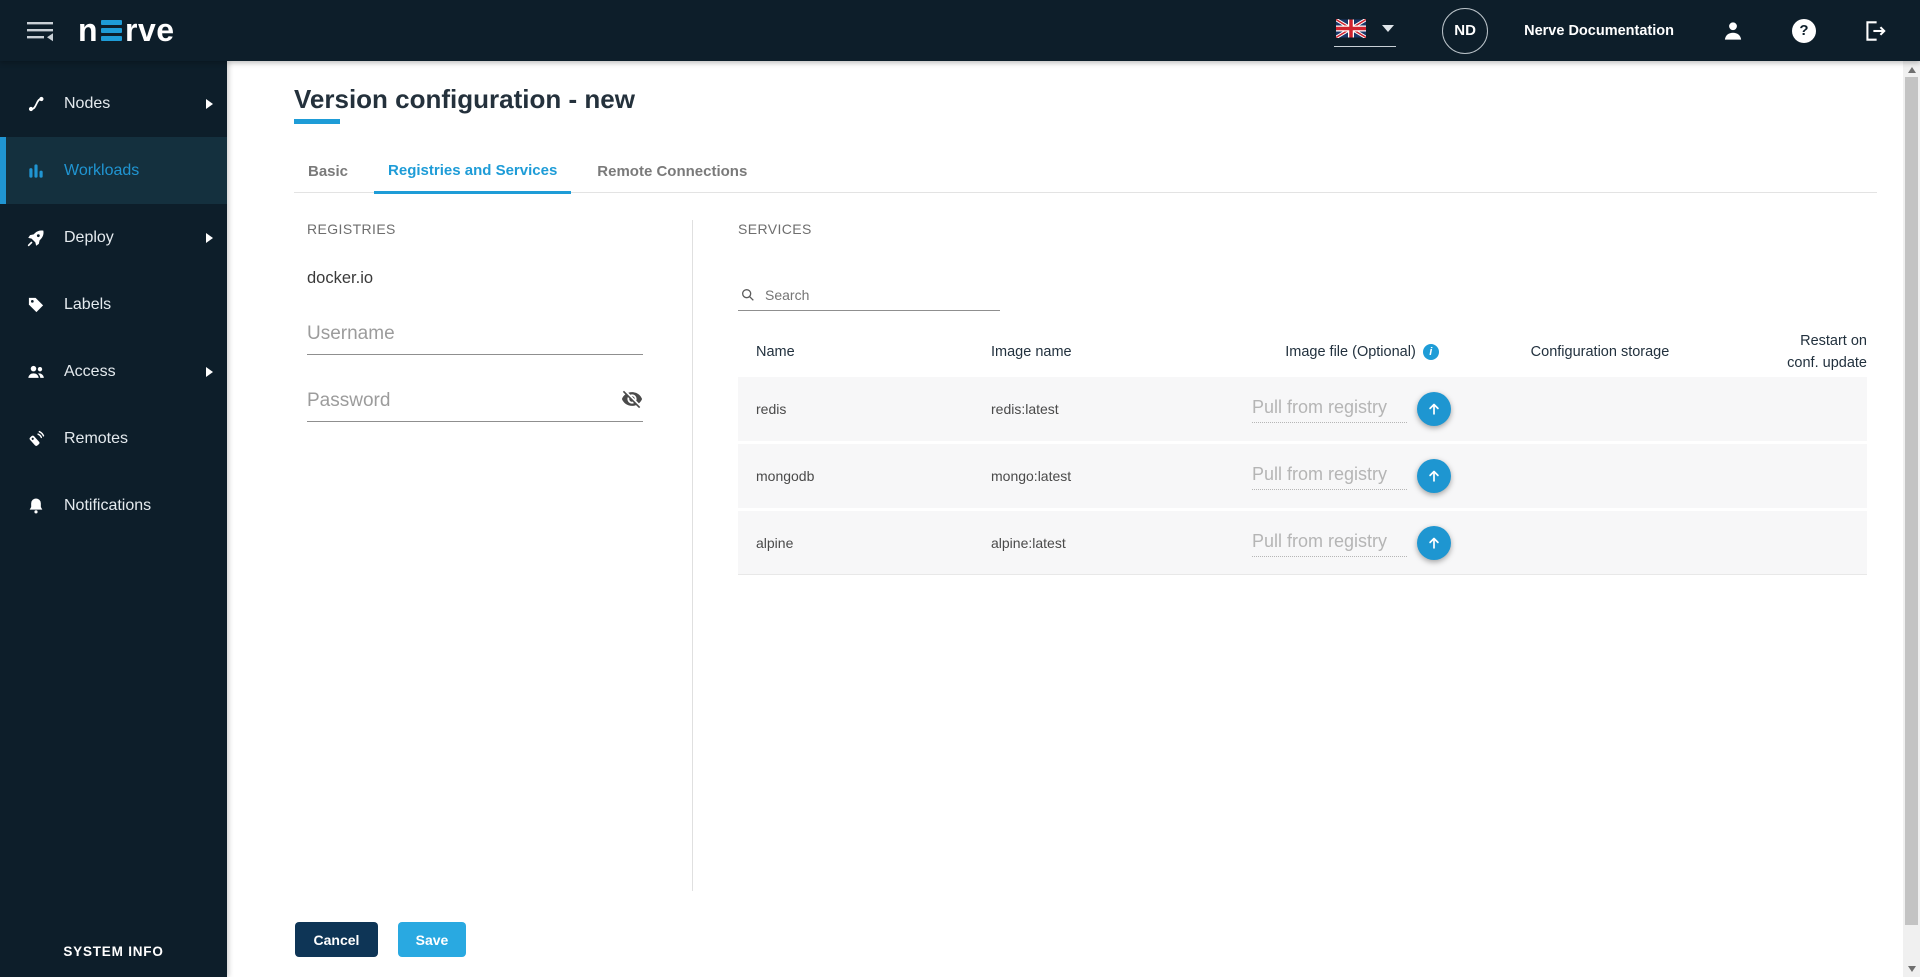 This screenshot has height=977, width=1920. What do you see at coordinates (36, 171) in the screenshot?
I see `workloads-icon` at bounding box center [36, 171].